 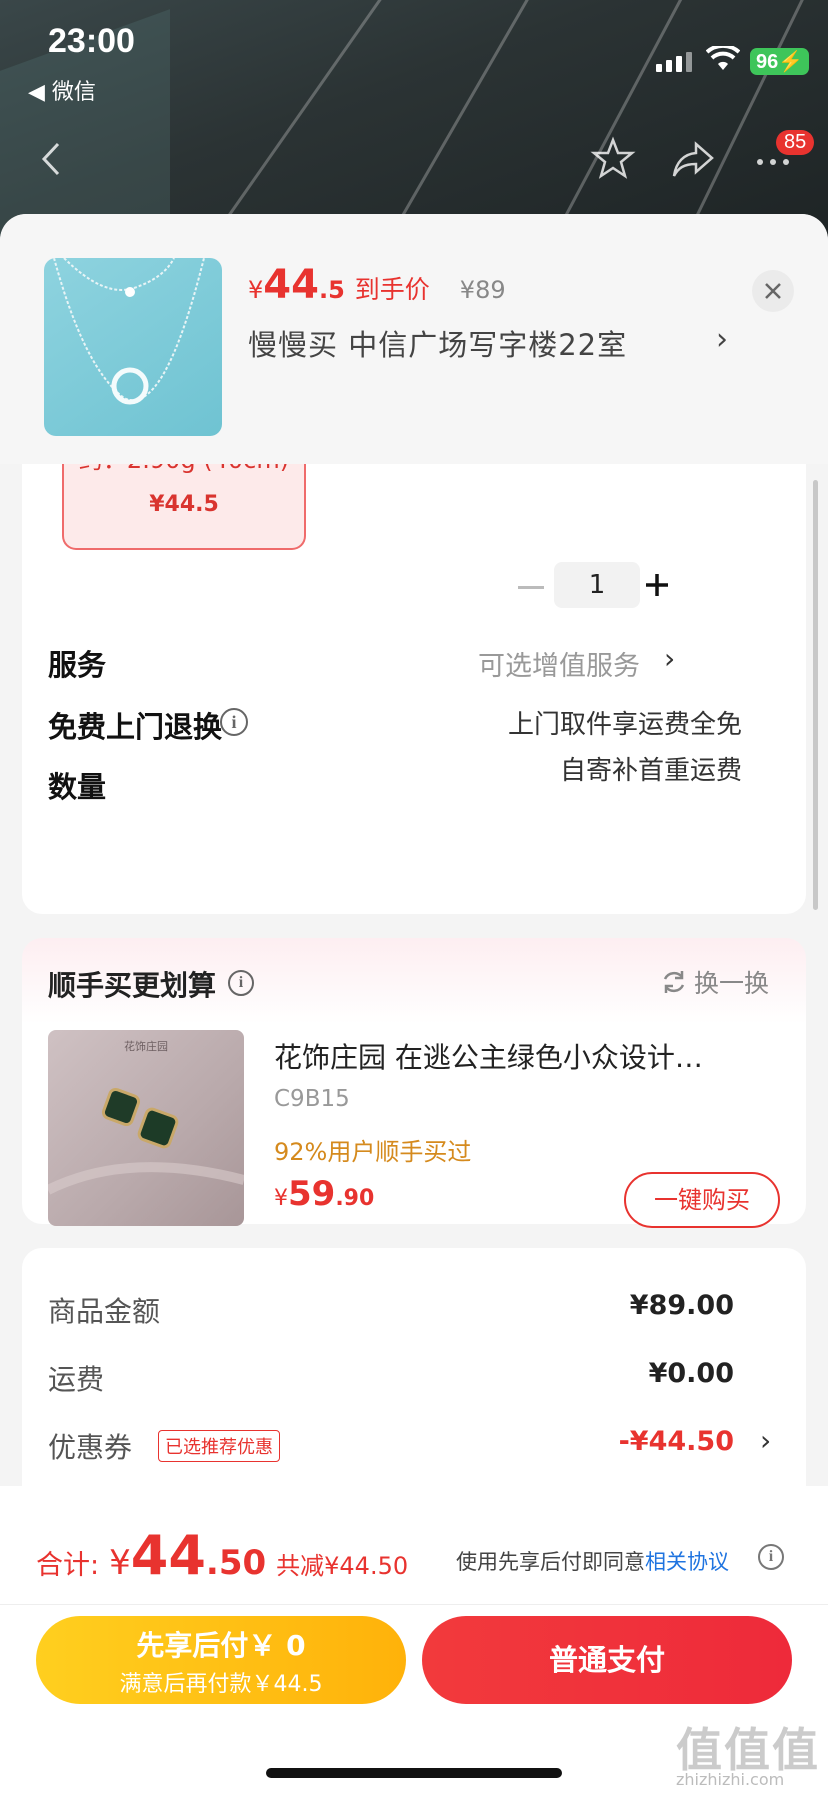 I want to click on upsell-price: ¥ 59 .90, so click(x=324, y=1194).